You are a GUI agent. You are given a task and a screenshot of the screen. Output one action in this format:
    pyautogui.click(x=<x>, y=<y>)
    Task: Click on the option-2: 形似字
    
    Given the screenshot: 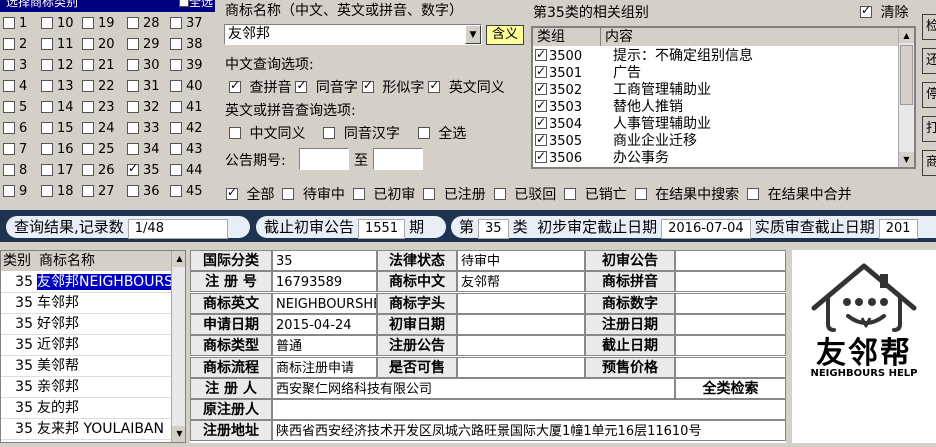 What is the action you would take?
    pyautogui.click(x=392, y=87)
    